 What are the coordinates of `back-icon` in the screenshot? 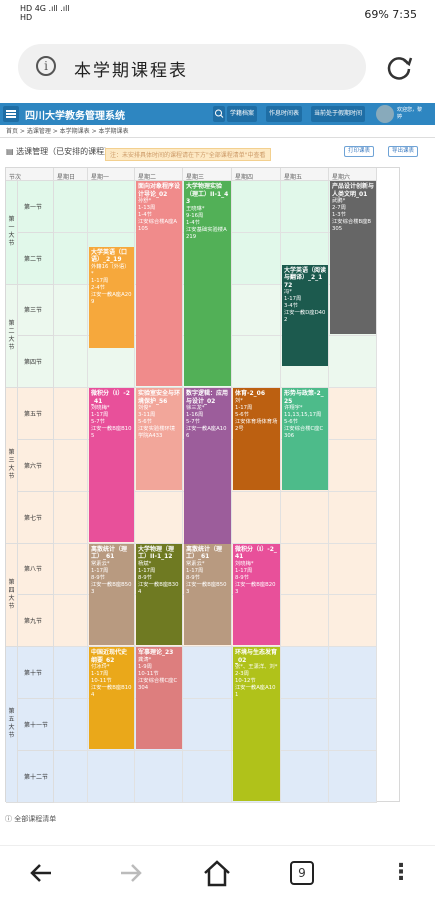 It's located at (42, 873).